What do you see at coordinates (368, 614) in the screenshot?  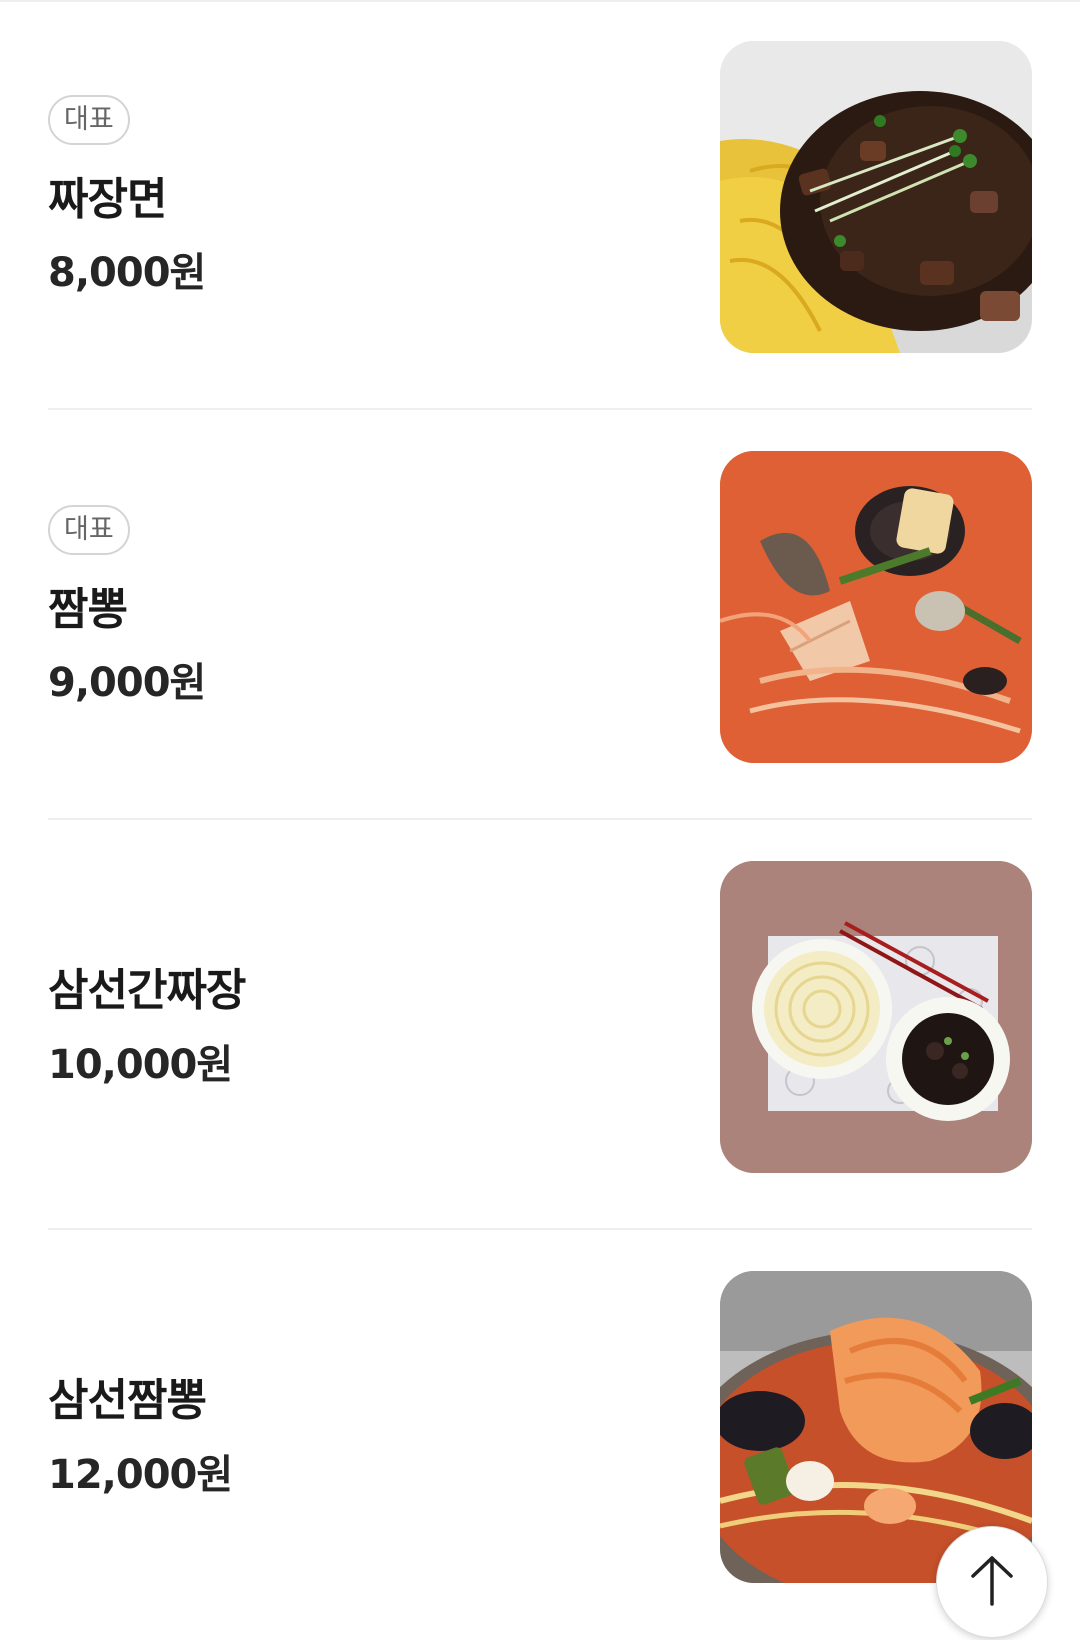 I see `menu-item-info: 대표 짬뽕 9,000원` at bounding box center [368, 614].